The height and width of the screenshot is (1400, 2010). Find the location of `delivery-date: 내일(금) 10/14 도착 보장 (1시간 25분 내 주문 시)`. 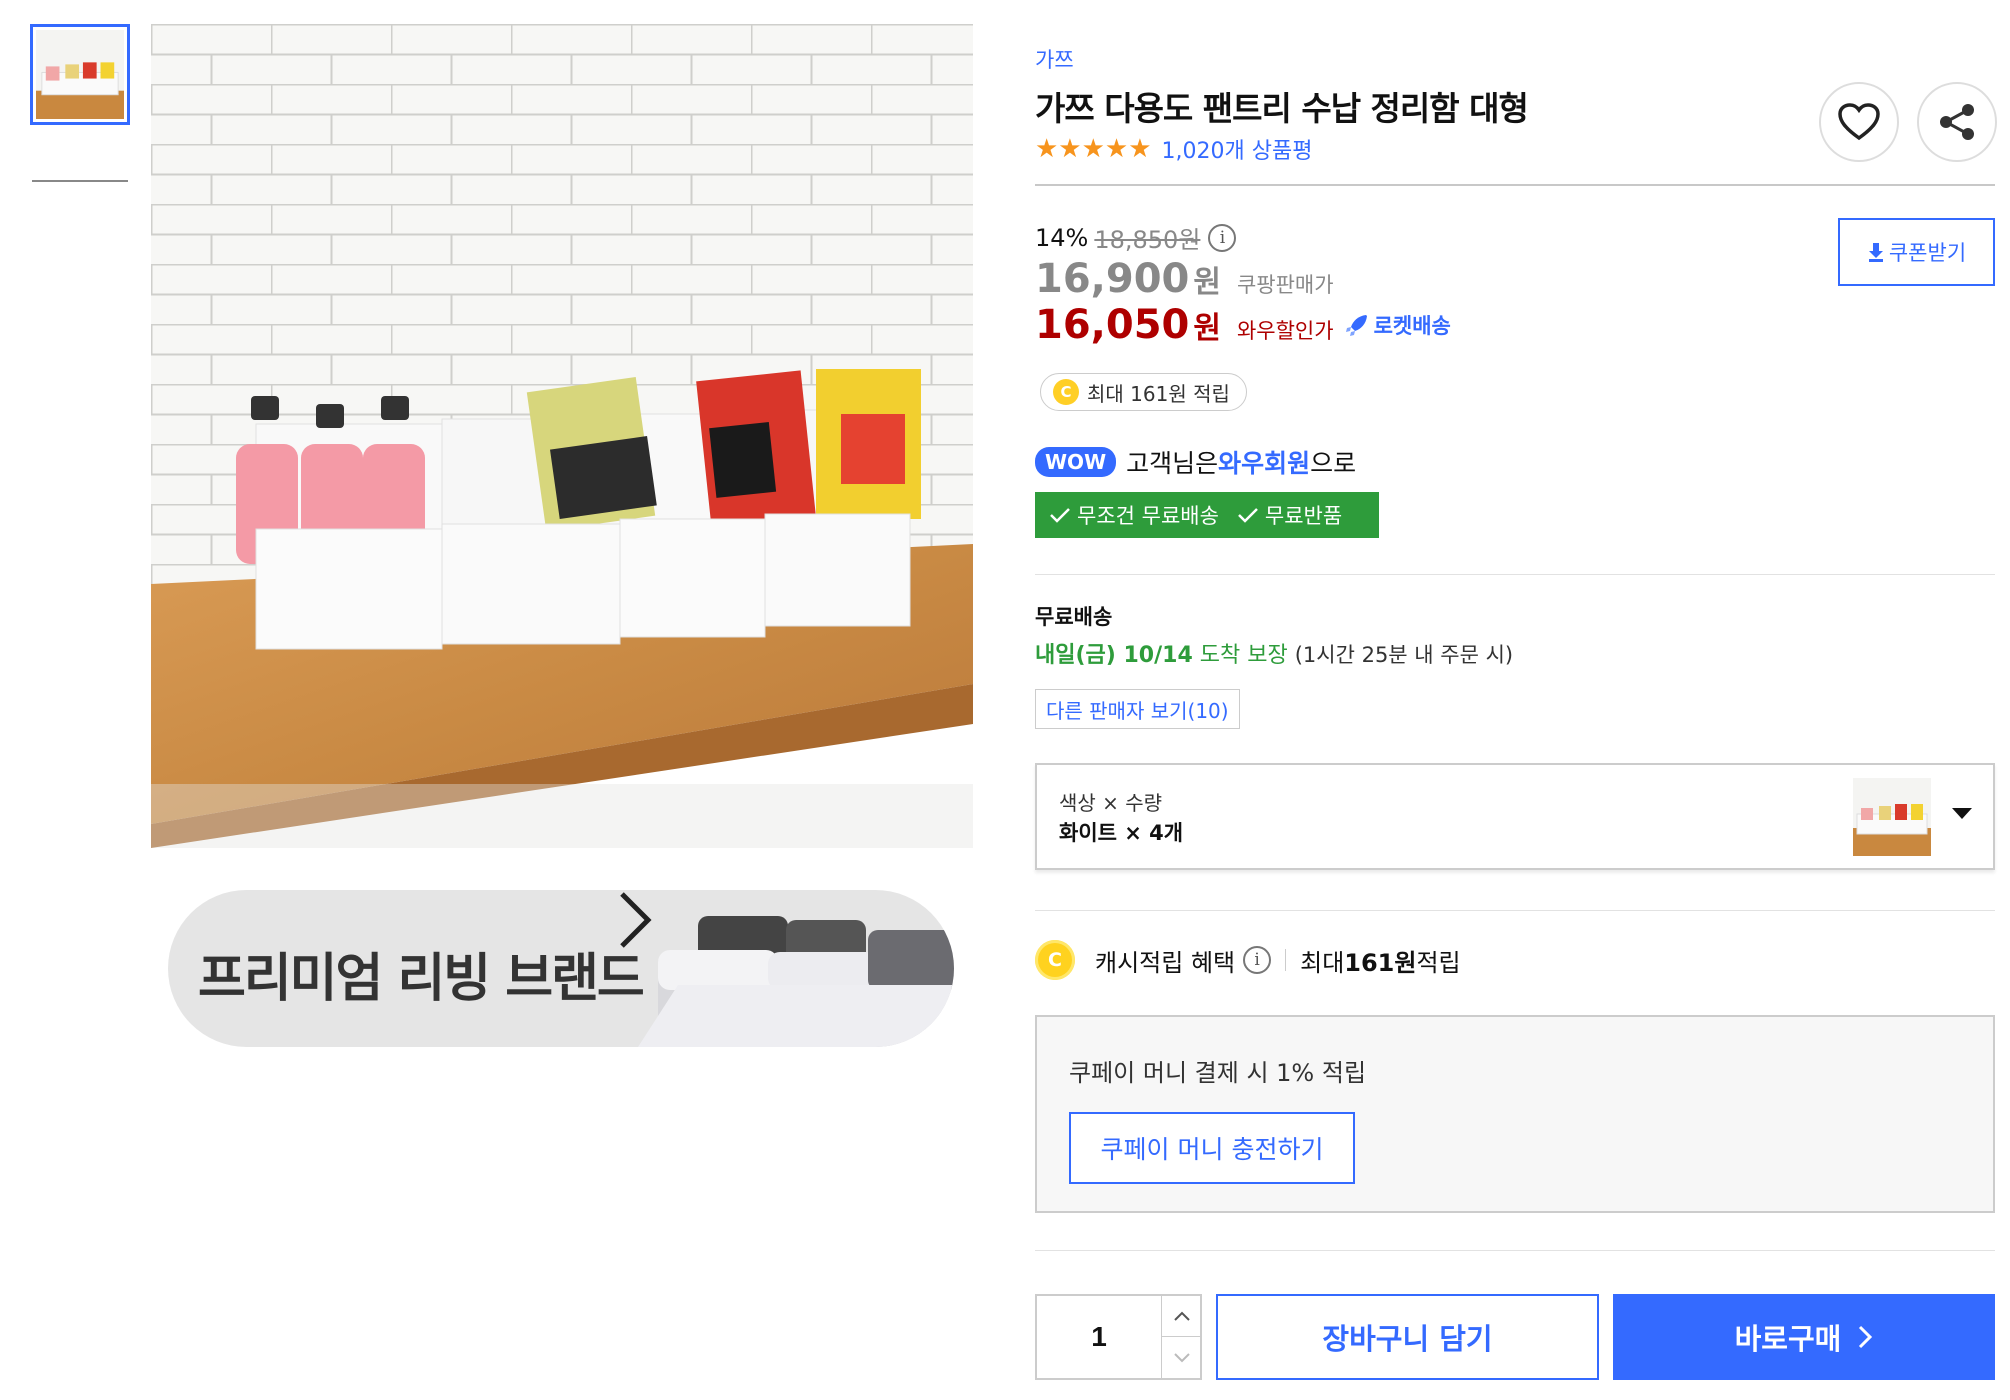

delivery-date: 내일(금) 10/14 도착 보장 (1시간 25분 내 주문 시) is located at coordinates (1274, 653).